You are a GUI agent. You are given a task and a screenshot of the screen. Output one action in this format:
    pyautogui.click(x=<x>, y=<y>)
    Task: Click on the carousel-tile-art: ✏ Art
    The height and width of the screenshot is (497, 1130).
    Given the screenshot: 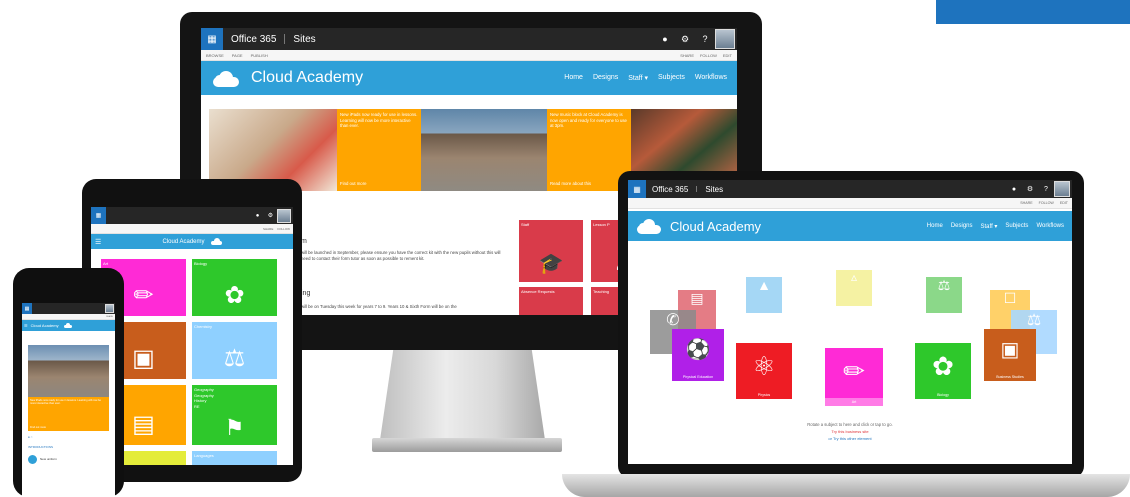 What is the action you would take?
    pyautogui.click(x=854, y=377)
    